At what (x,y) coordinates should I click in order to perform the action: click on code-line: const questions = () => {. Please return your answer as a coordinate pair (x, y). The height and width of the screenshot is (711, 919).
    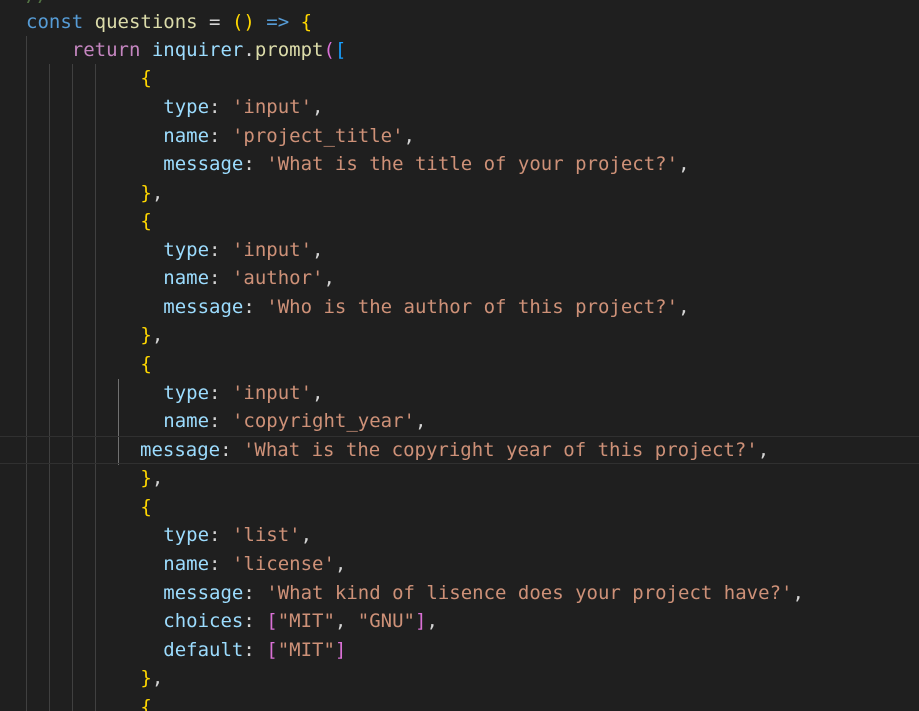
    Looking at the image, I should click on (169, 22).